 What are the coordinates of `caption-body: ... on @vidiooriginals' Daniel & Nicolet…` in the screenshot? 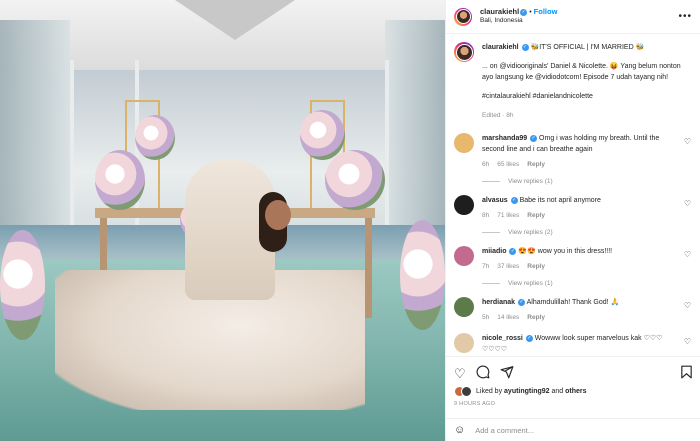 It's located at (581, 72).